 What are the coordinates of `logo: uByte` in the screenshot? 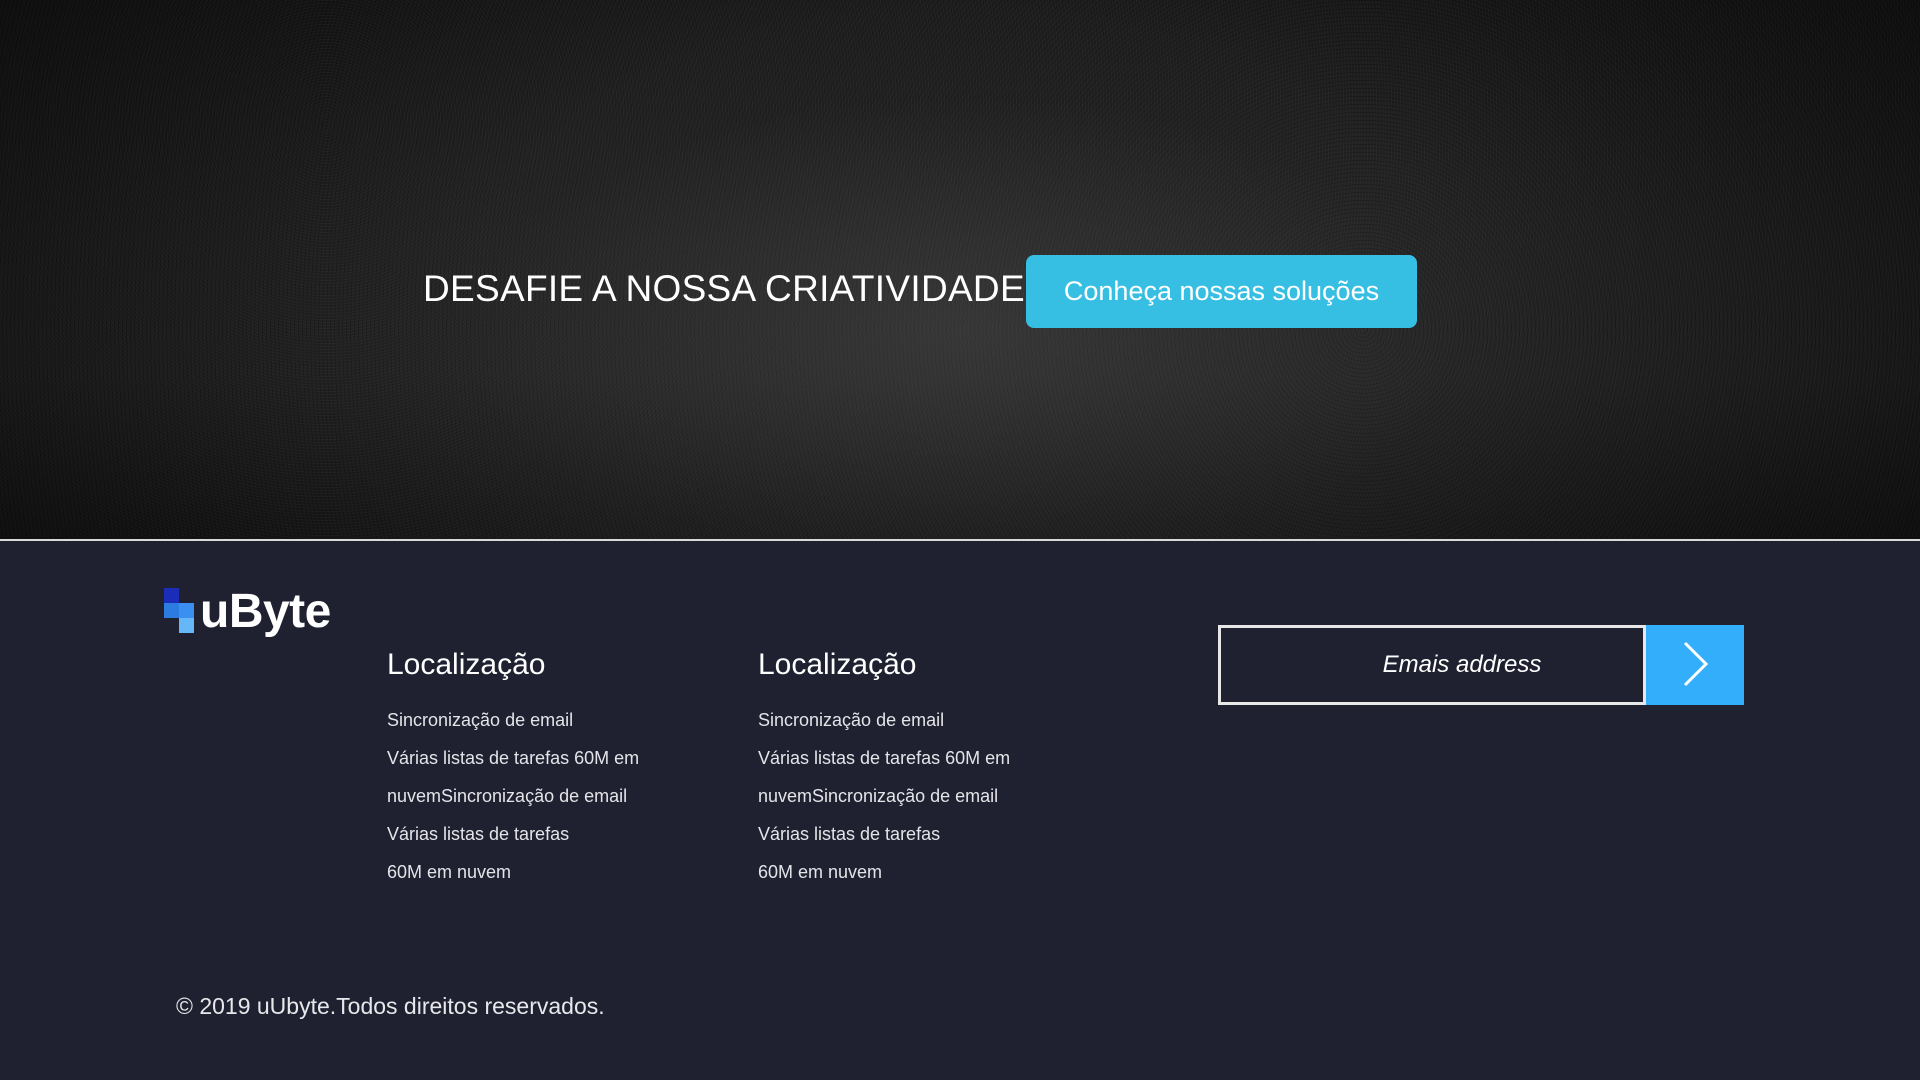 It's located at (247, 612).